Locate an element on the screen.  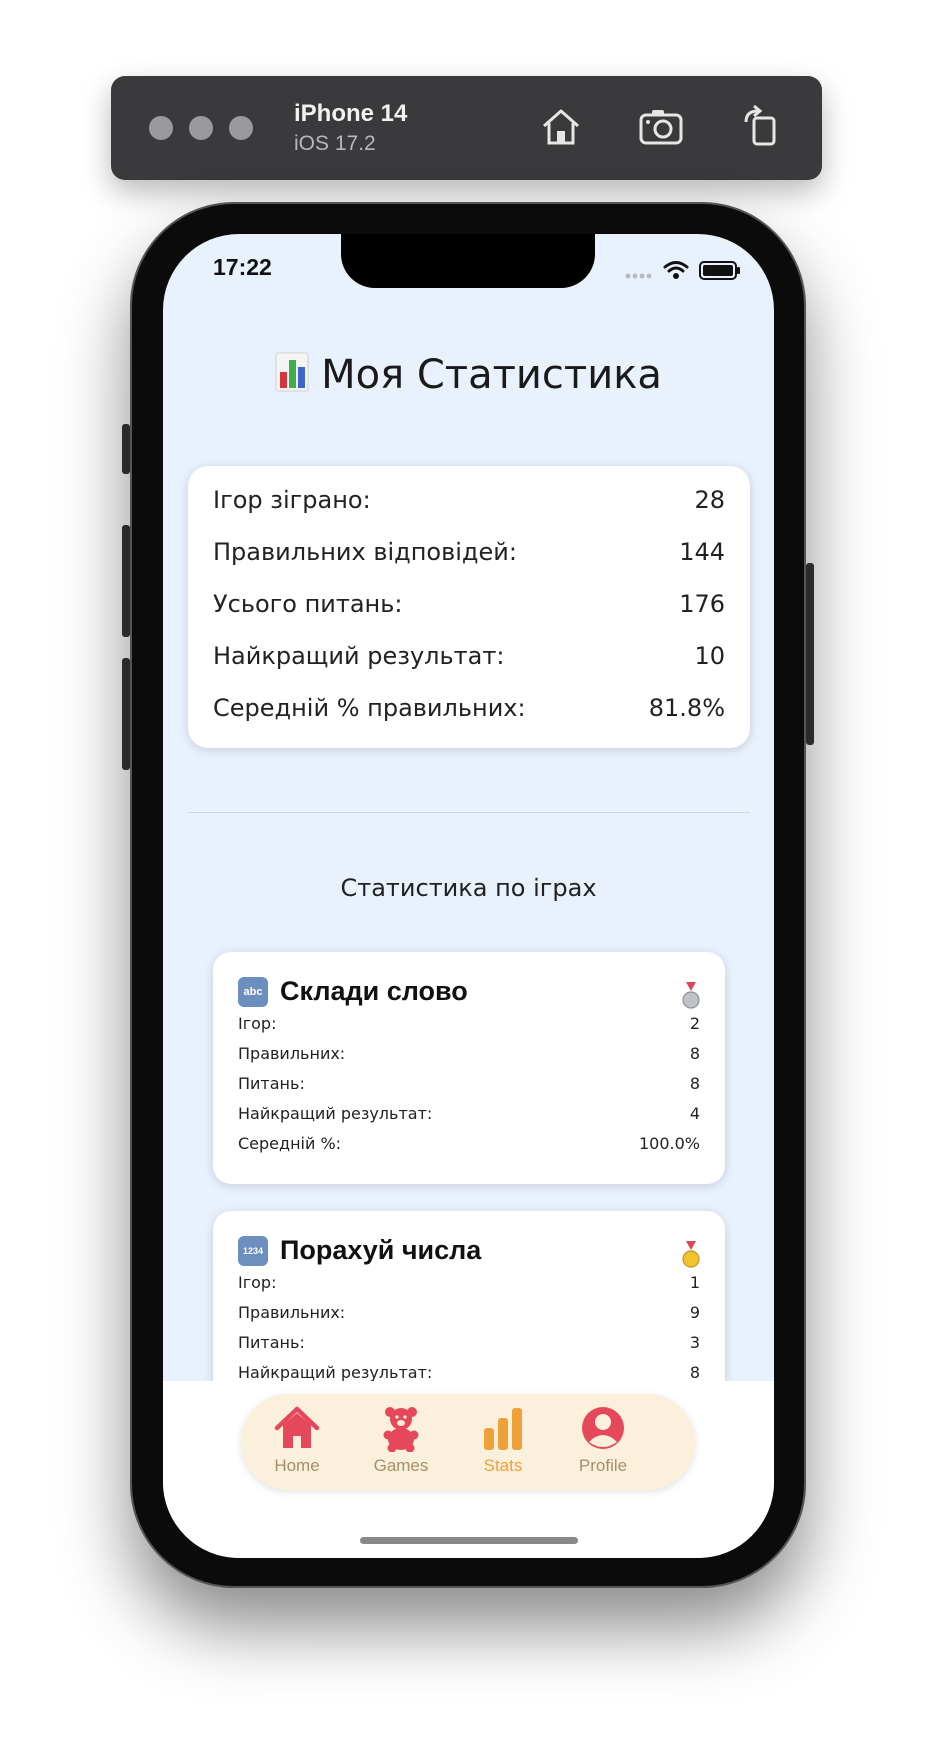
summary-label: Правильних відповідей: is located at coordinates (365, 552).